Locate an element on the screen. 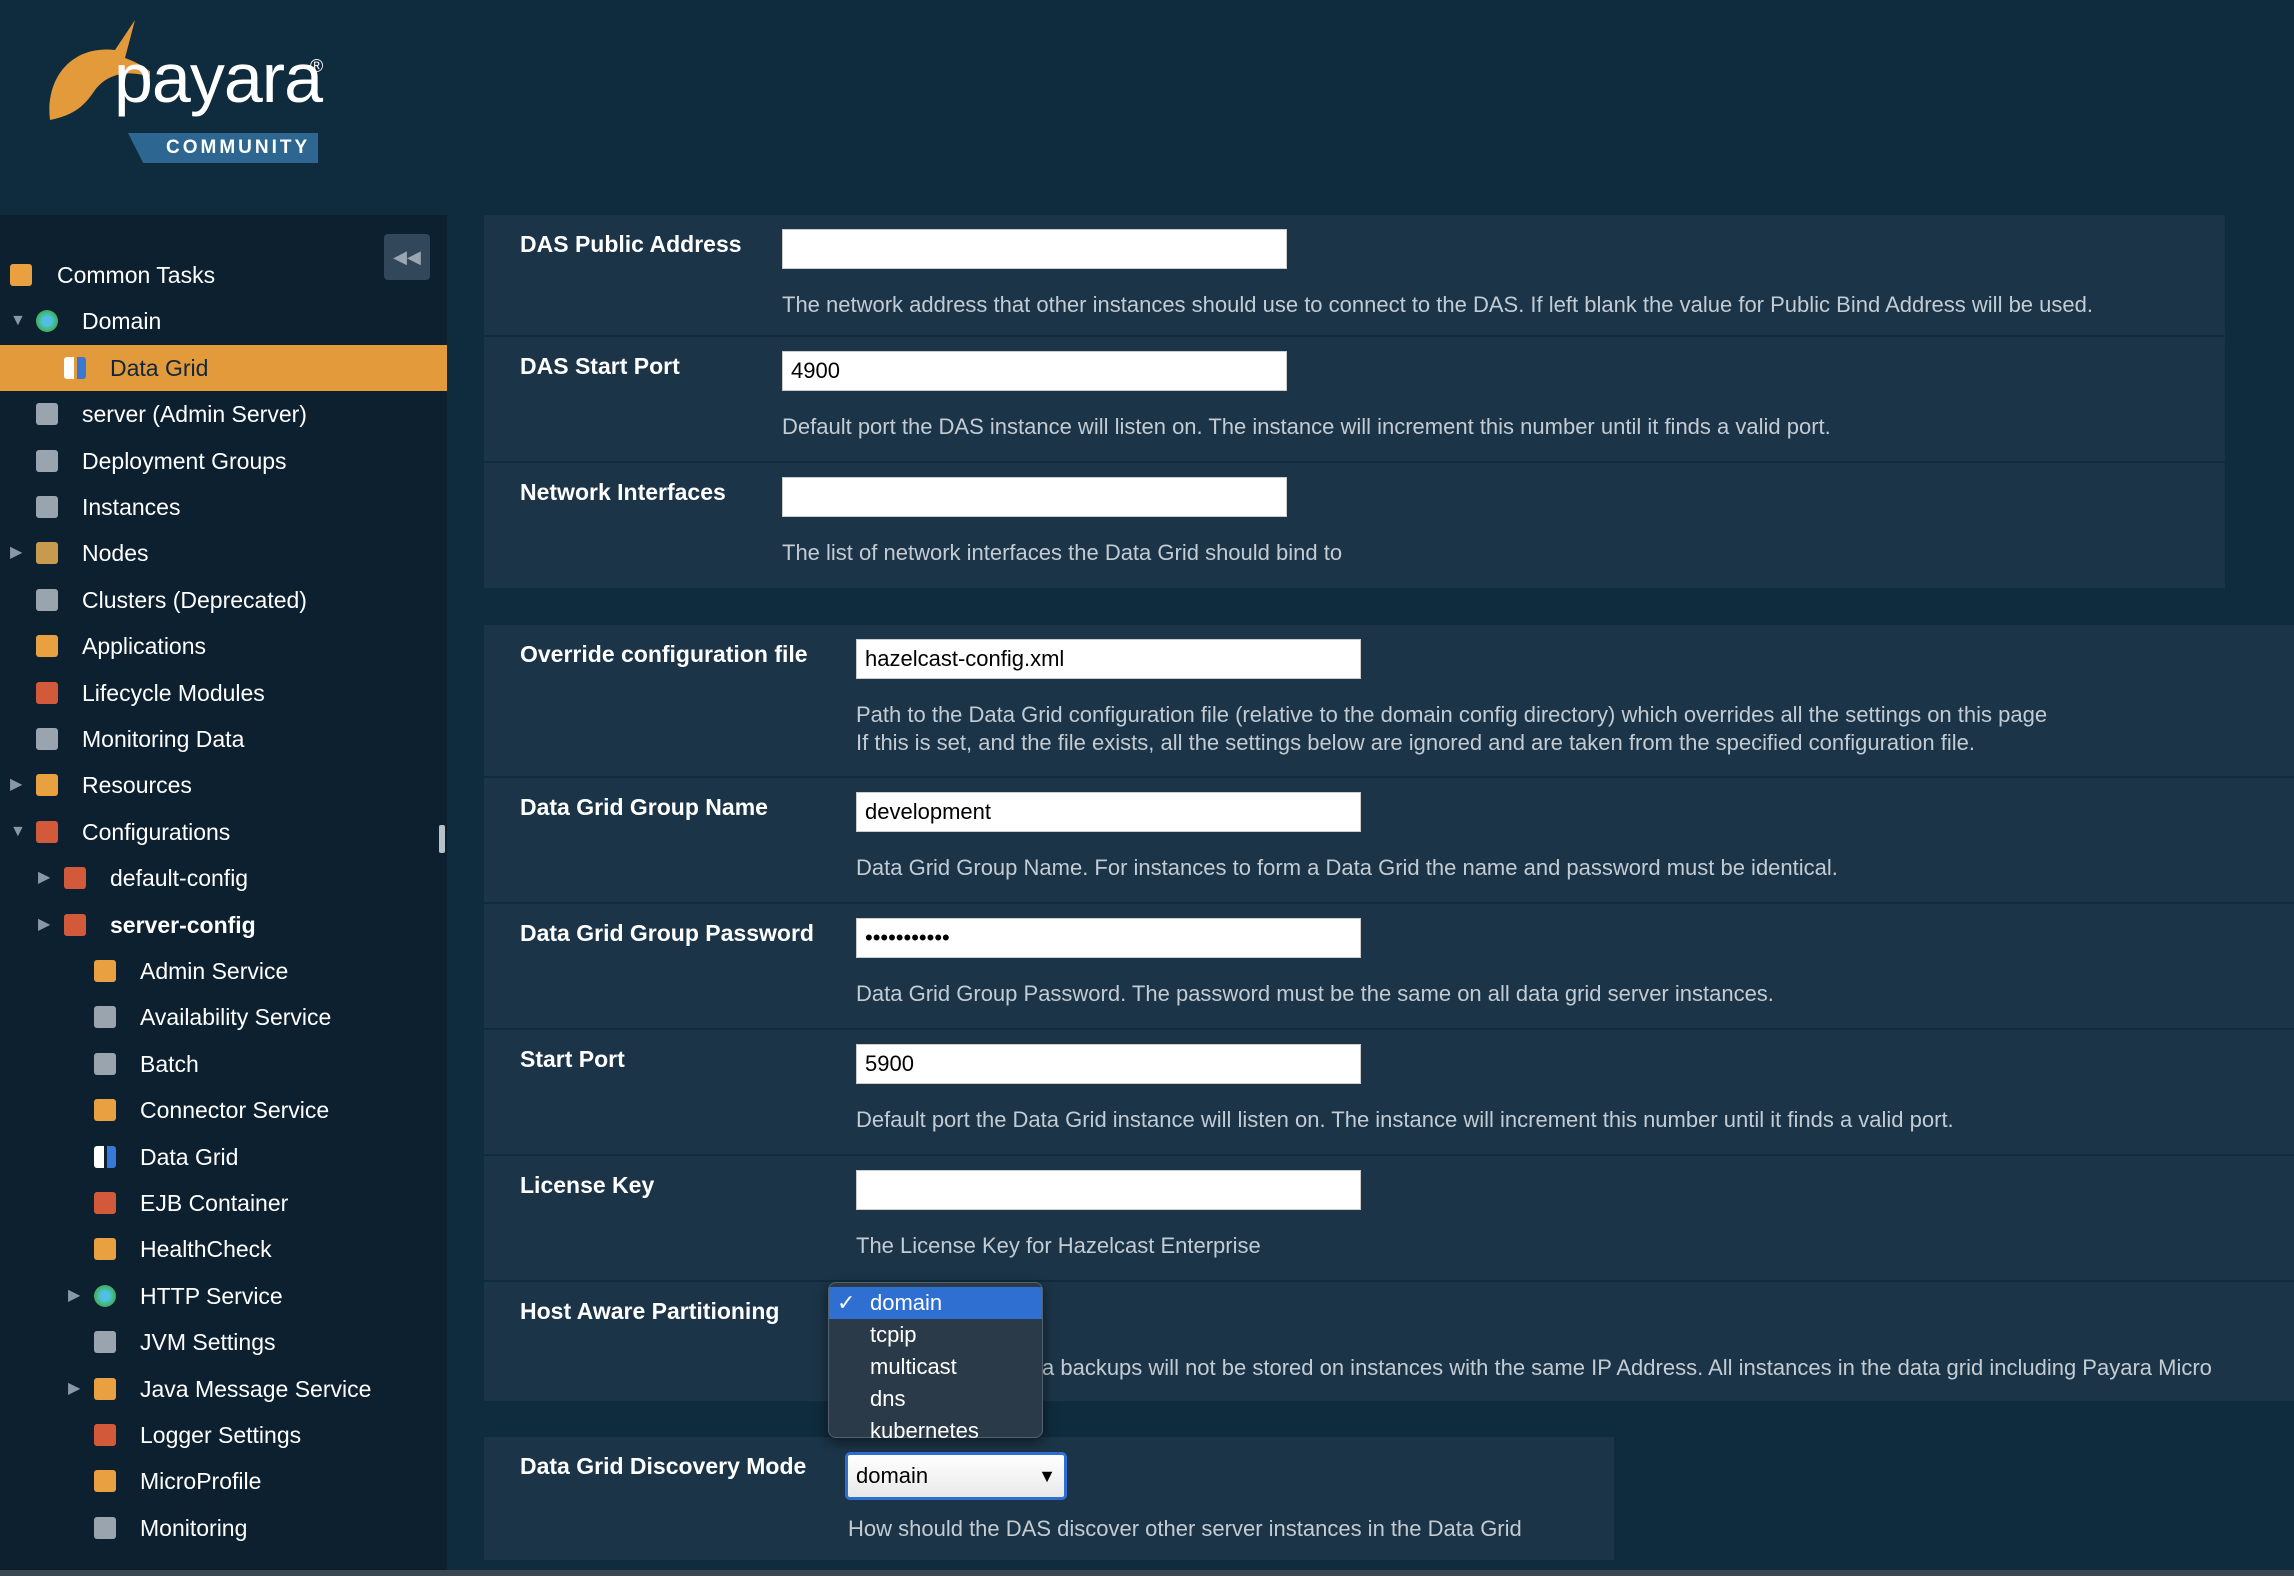  discovery-mode-label: Data Grid Discovery Mode is located at coordinates (663, 1466).